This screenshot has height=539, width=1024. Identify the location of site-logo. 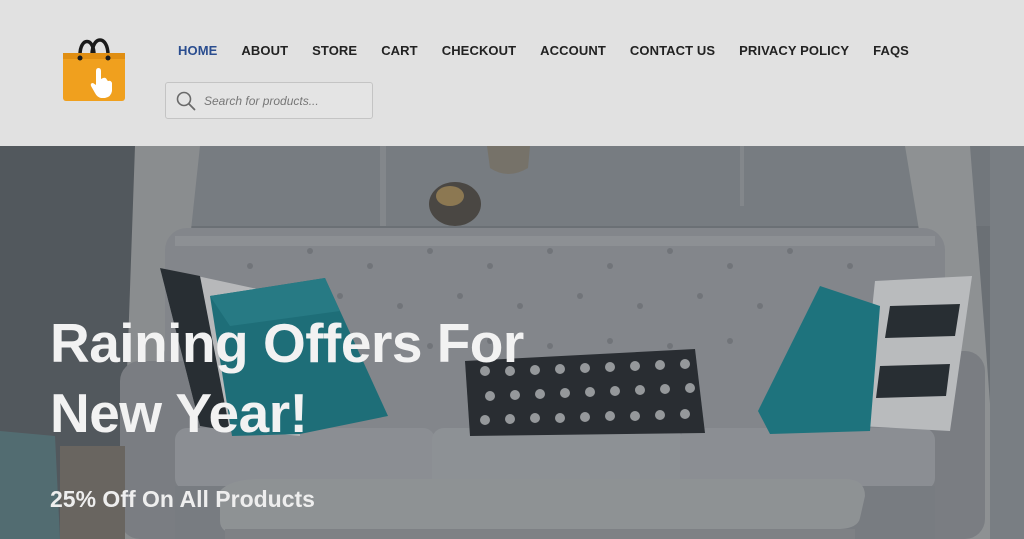
(94, 68).